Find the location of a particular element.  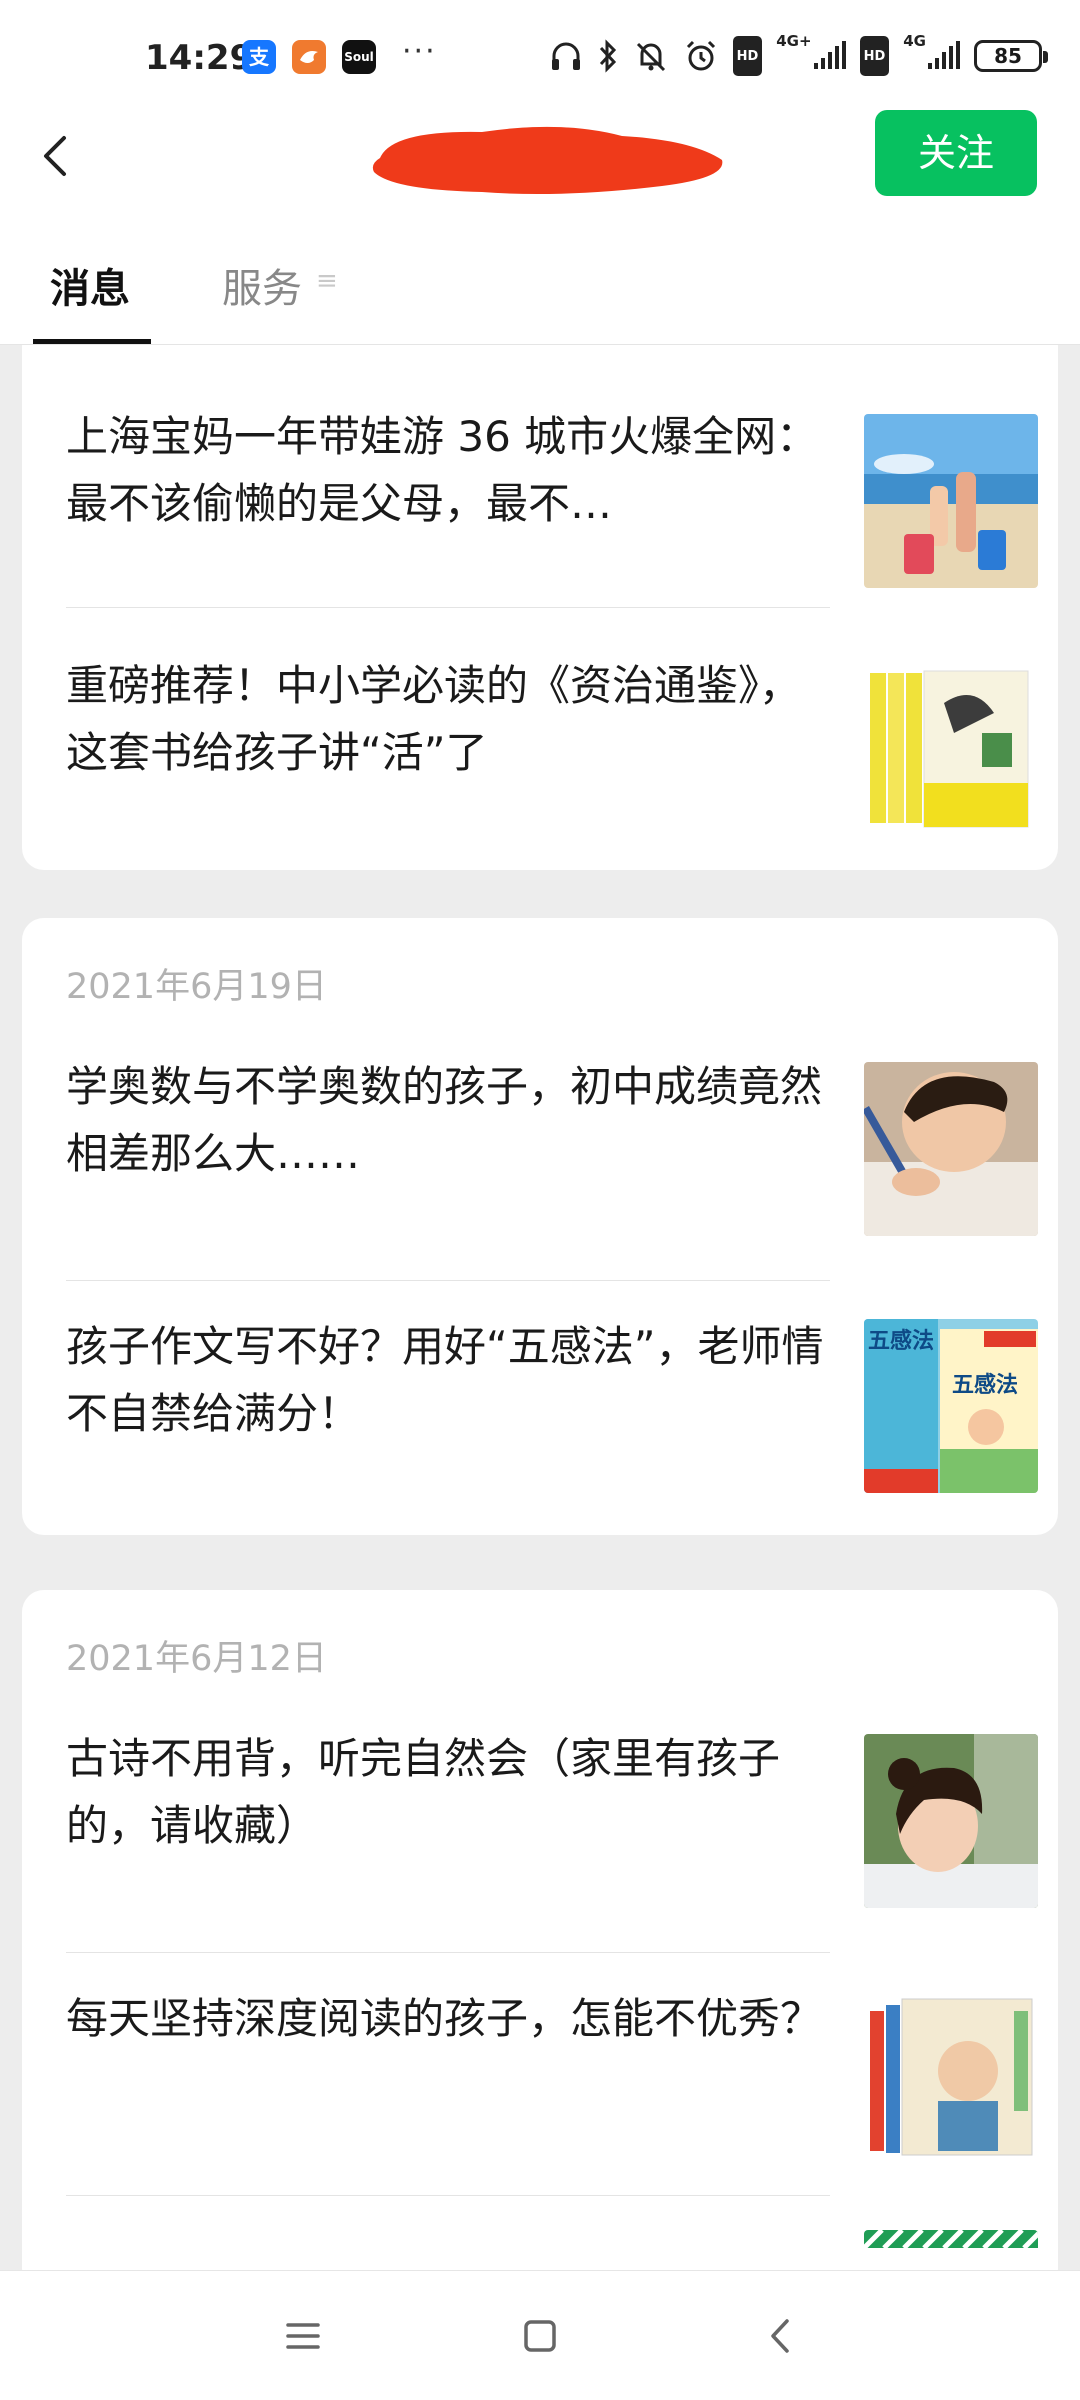

back-button is located at coordinates (56, 155).